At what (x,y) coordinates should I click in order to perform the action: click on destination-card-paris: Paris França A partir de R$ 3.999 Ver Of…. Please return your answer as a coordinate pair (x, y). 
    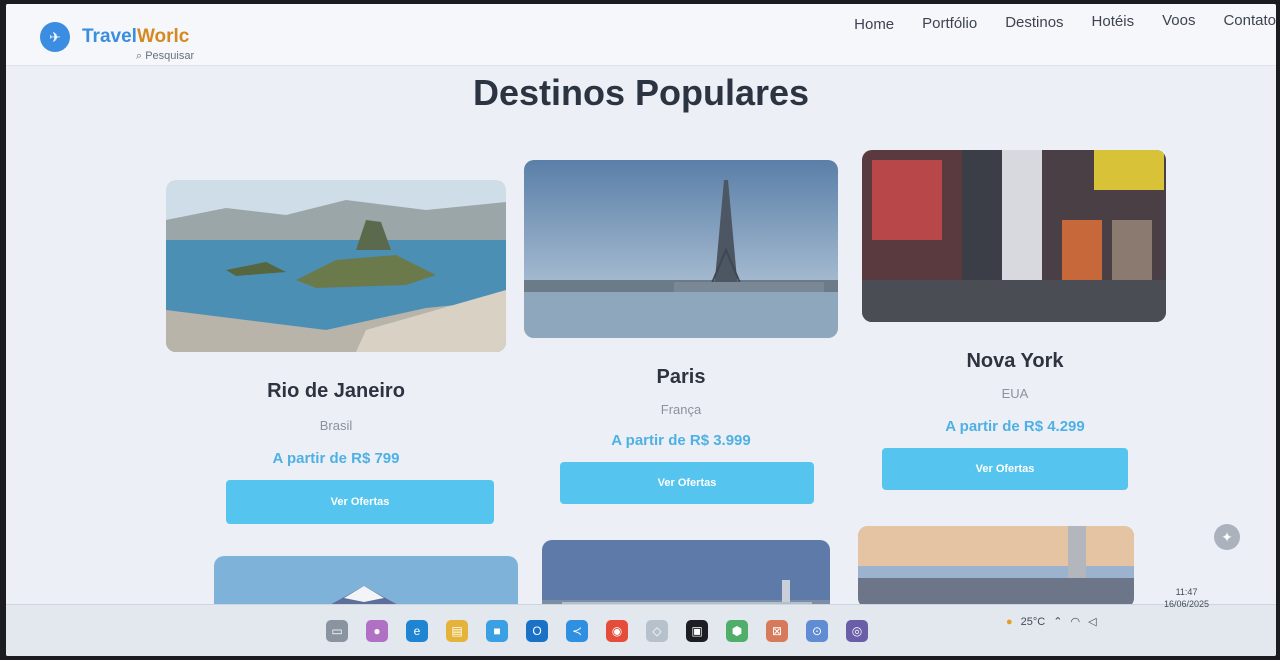
    Looking at the image, I should click on (681, 335).